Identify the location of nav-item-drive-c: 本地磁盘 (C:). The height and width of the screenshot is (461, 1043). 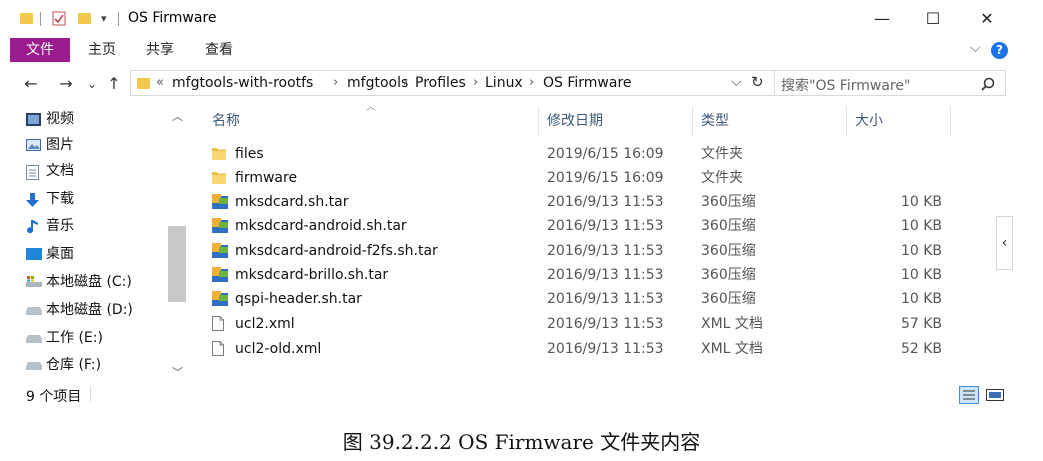
(79, 282).